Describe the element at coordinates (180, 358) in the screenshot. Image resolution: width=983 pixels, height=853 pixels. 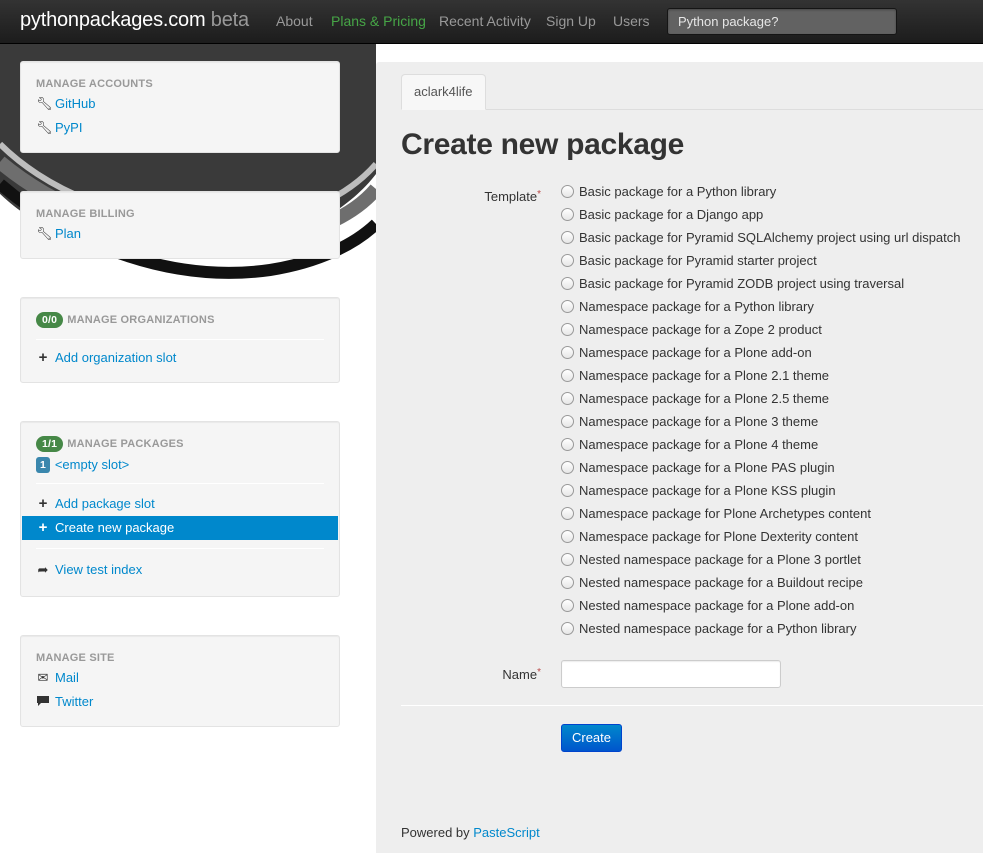
I see `sidebar-item-add-organization-slot: + Add organization slot` at that location.